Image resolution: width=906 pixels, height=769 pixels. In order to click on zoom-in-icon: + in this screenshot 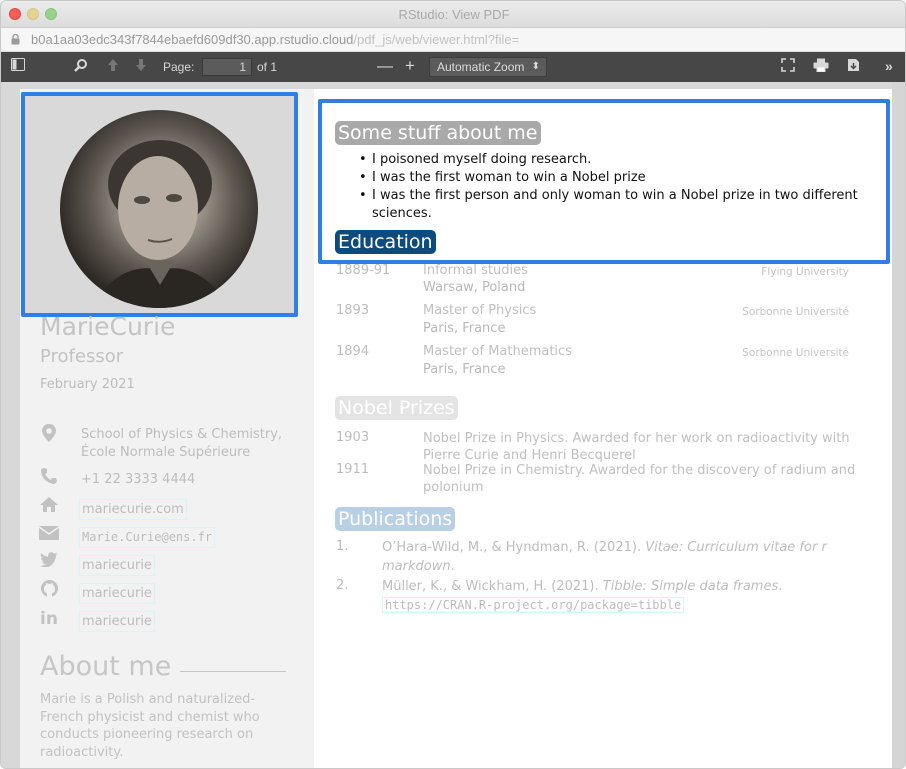, I will do `click(410, 66)`.